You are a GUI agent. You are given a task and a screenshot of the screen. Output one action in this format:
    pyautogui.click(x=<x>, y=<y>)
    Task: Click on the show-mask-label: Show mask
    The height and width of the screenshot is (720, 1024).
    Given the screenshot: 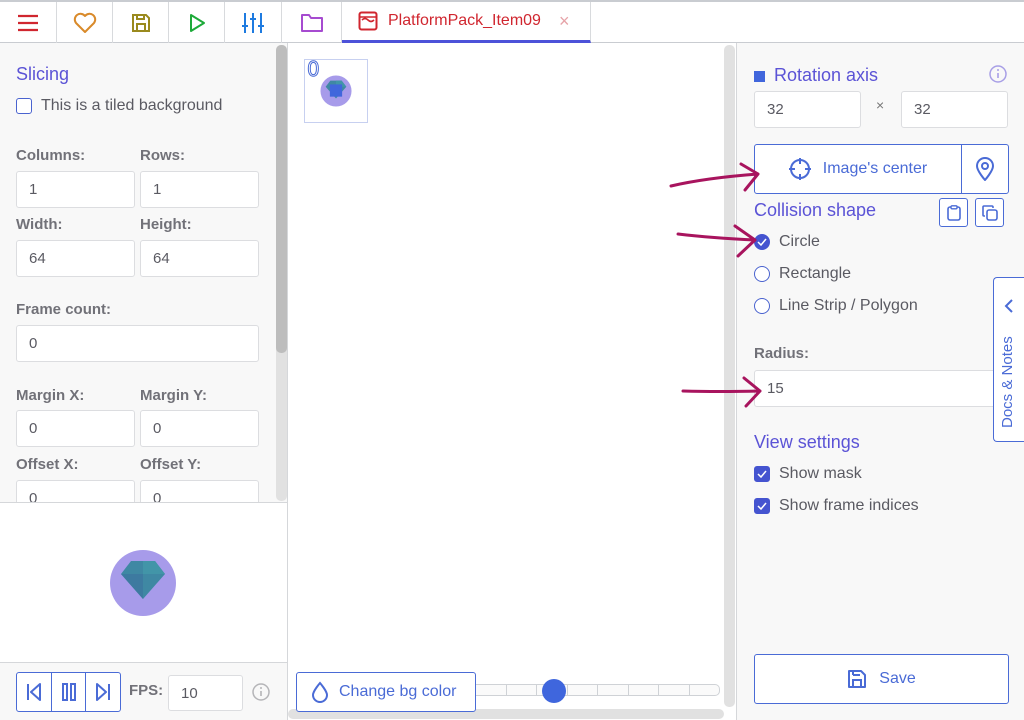 What is the action you would take?
    pyautogui.click(x=820, y=473)
    